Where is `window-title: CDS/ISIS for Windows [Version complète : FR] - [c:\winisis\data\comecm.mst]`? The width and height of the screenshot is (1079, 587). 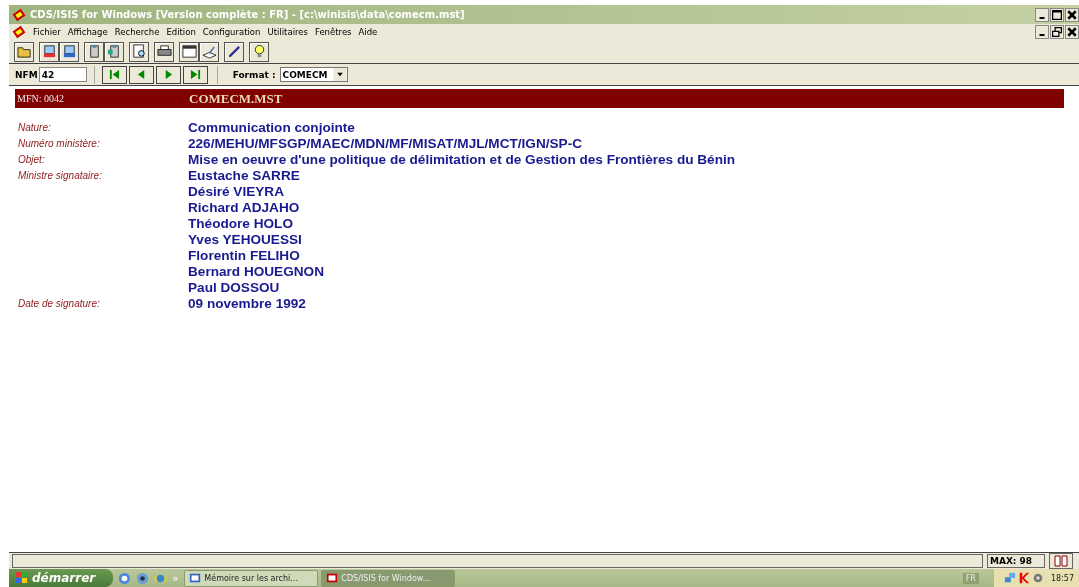 window-title: CDS/ISIS for Windows [Version complète : FR] - [c:\winisis\data\comecm.mst] is located at coordinates (247, 14).